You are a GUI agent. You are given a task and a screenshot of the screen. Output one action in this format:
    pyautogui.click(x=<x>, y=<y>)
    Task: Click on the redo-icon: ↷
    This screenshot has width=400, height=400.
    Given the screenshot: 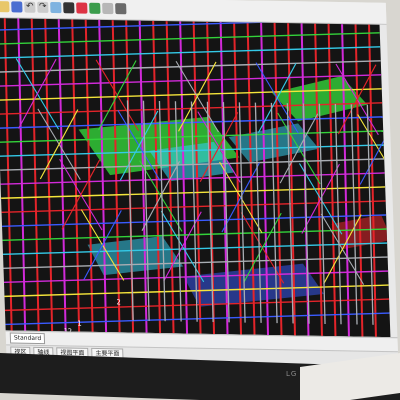 What is the action you would take?
    pyautogui.click(x=43, y=7)
    